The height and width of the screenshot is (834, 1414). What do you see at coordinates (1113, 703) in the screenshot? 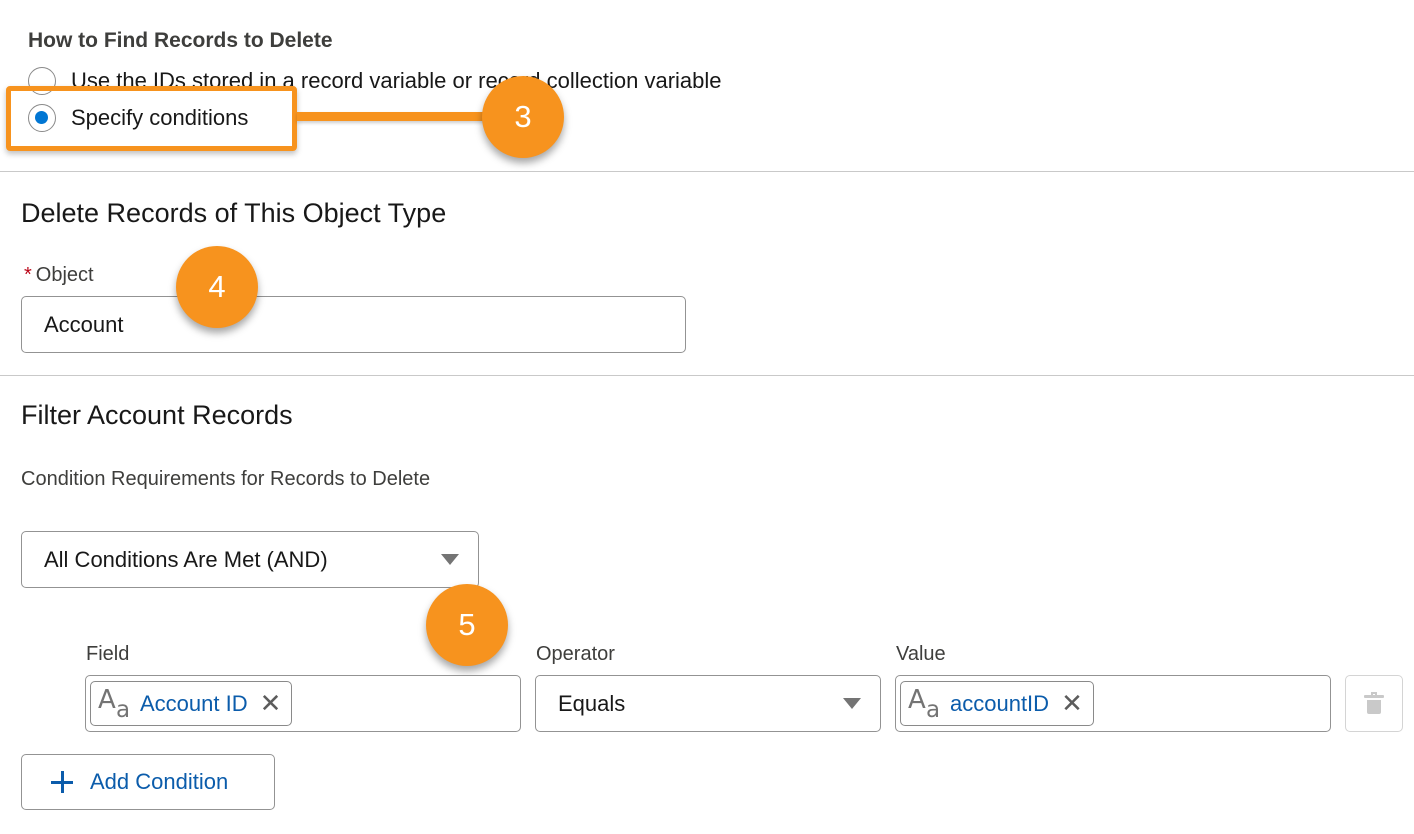
I see `value-input: Aa accountID ✕` at bounding box center [1113, 703].